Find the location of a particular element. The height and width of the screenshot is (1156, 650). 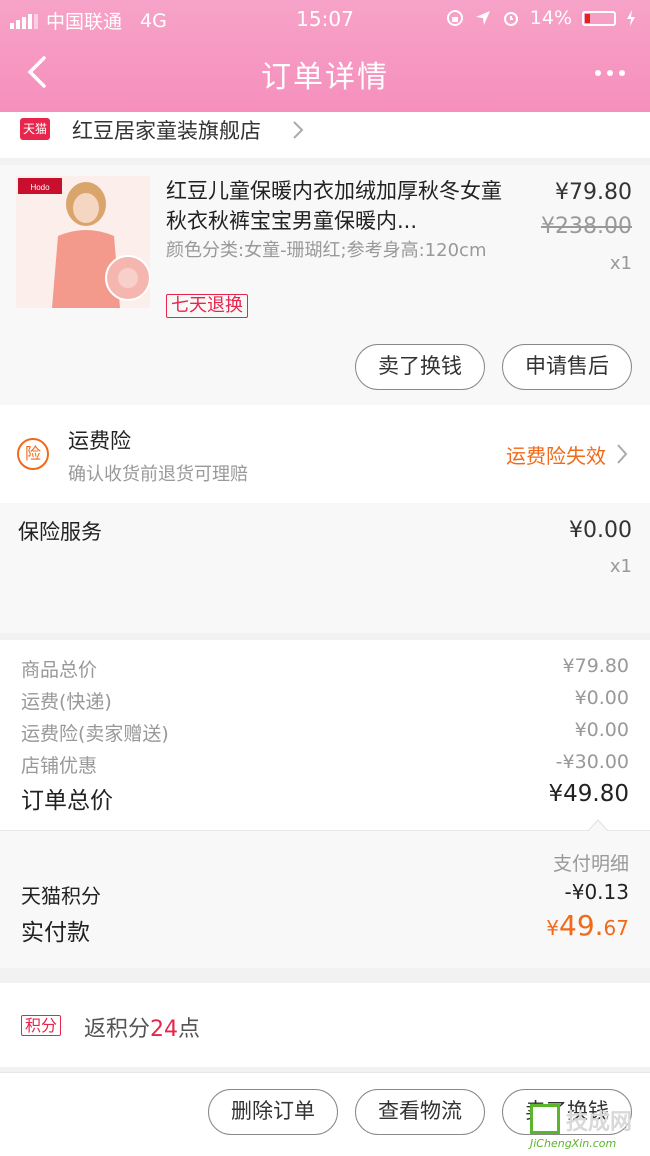

shop-name: 红豆居家童装旗舰店 is located at coordinates (166, 130).